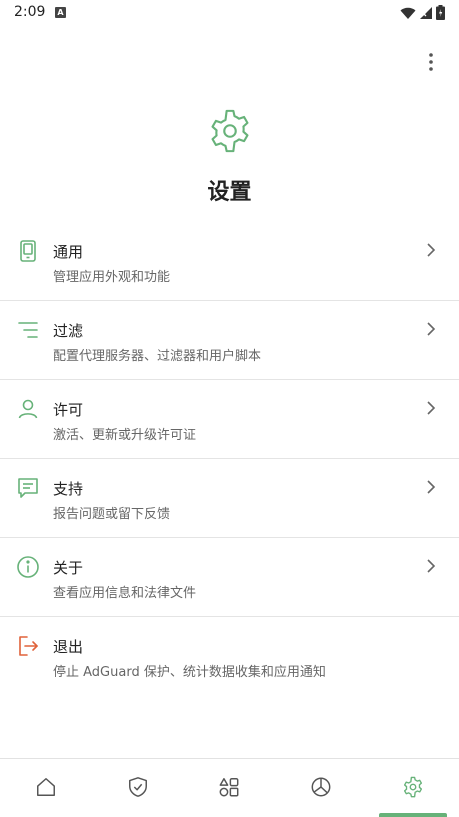 The height and width of the screenshot is (817, 459). Describe the element at coordinates (426, 12) in the screenshot. I see `signal-icon` at that location.